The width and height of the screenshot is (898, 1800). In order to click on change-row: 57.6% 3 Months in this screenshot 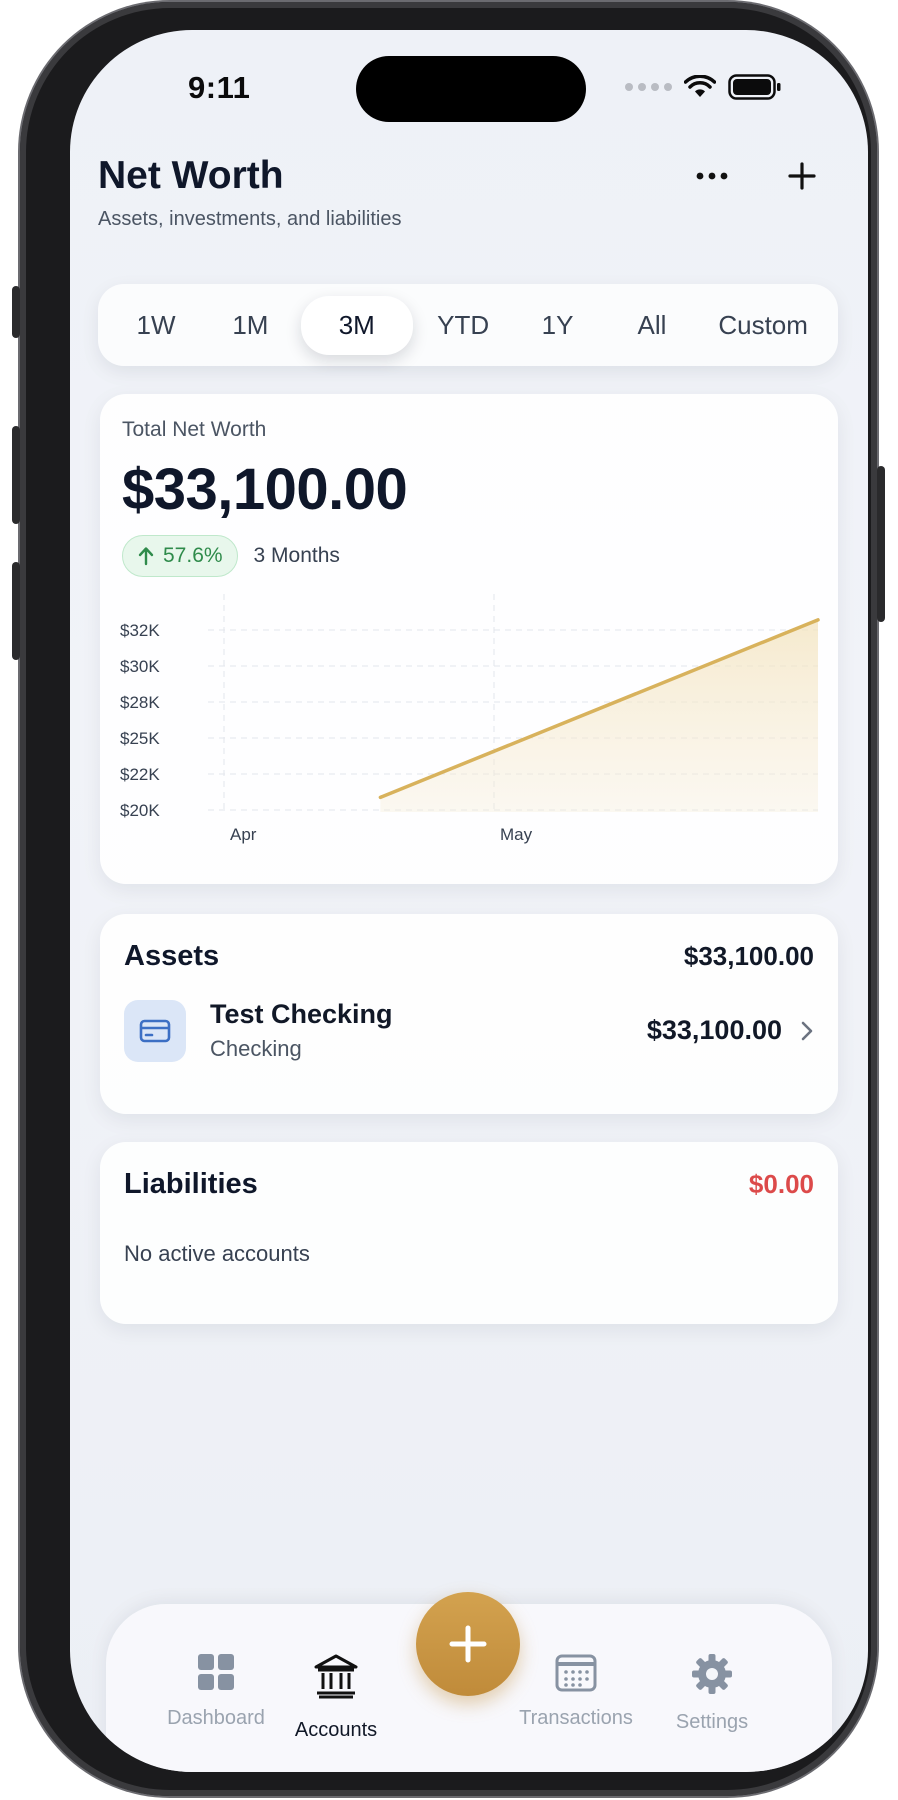, I will do `click(469, 556)`.